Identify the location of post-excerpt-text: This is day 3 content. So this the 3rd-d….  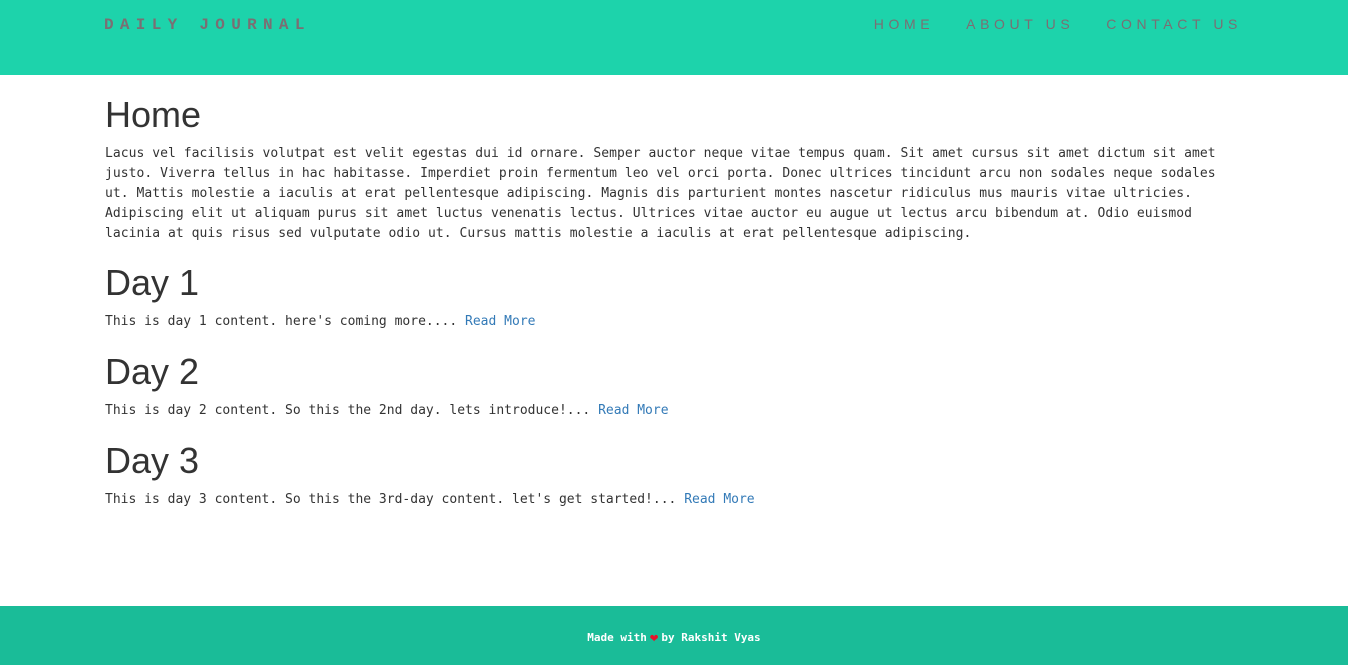
(391, 499).